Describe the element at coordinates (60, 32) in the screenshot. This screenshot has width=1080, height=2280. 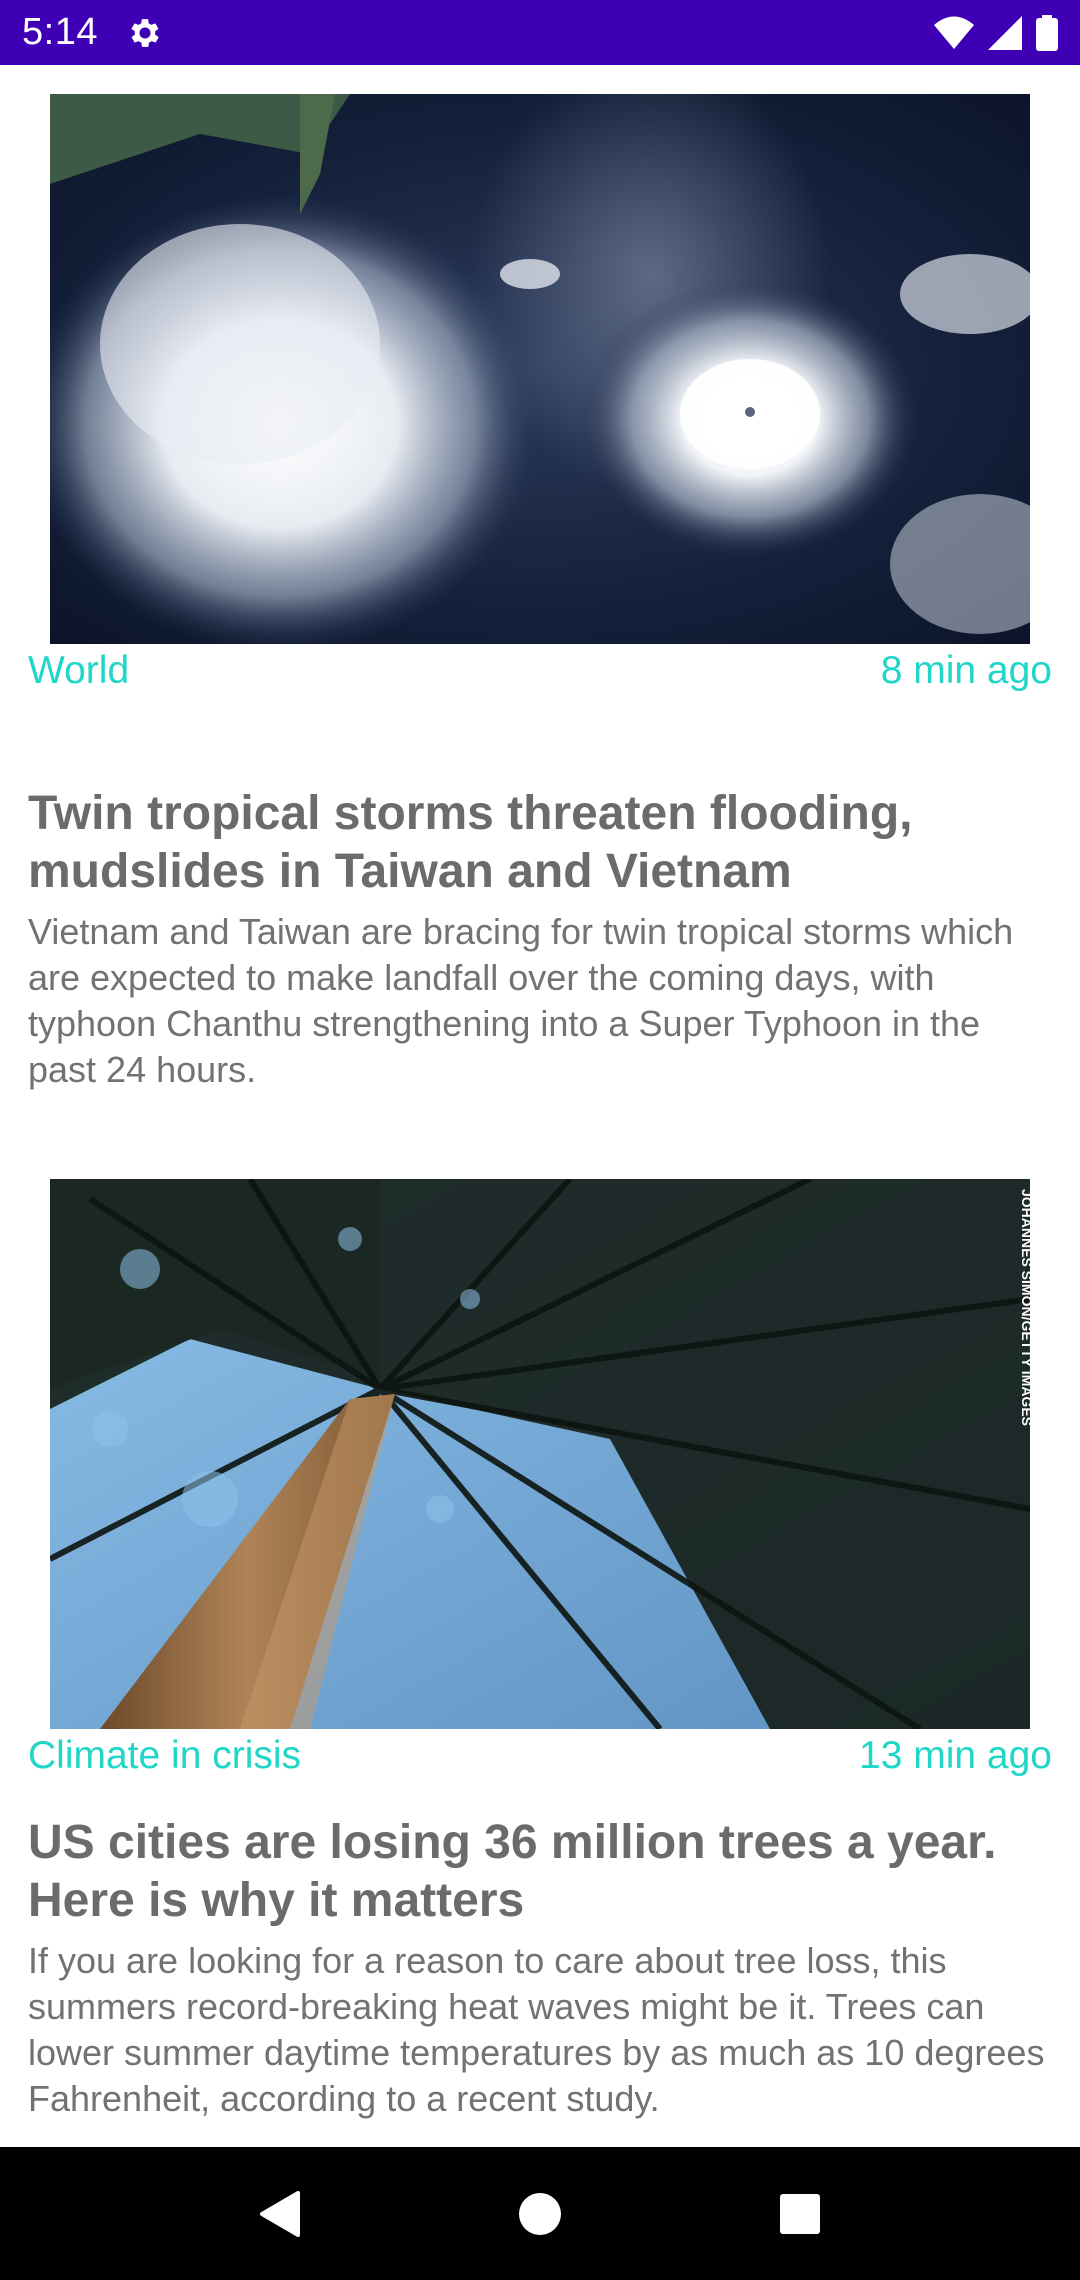
I see `status-time: 5:14` at that location.